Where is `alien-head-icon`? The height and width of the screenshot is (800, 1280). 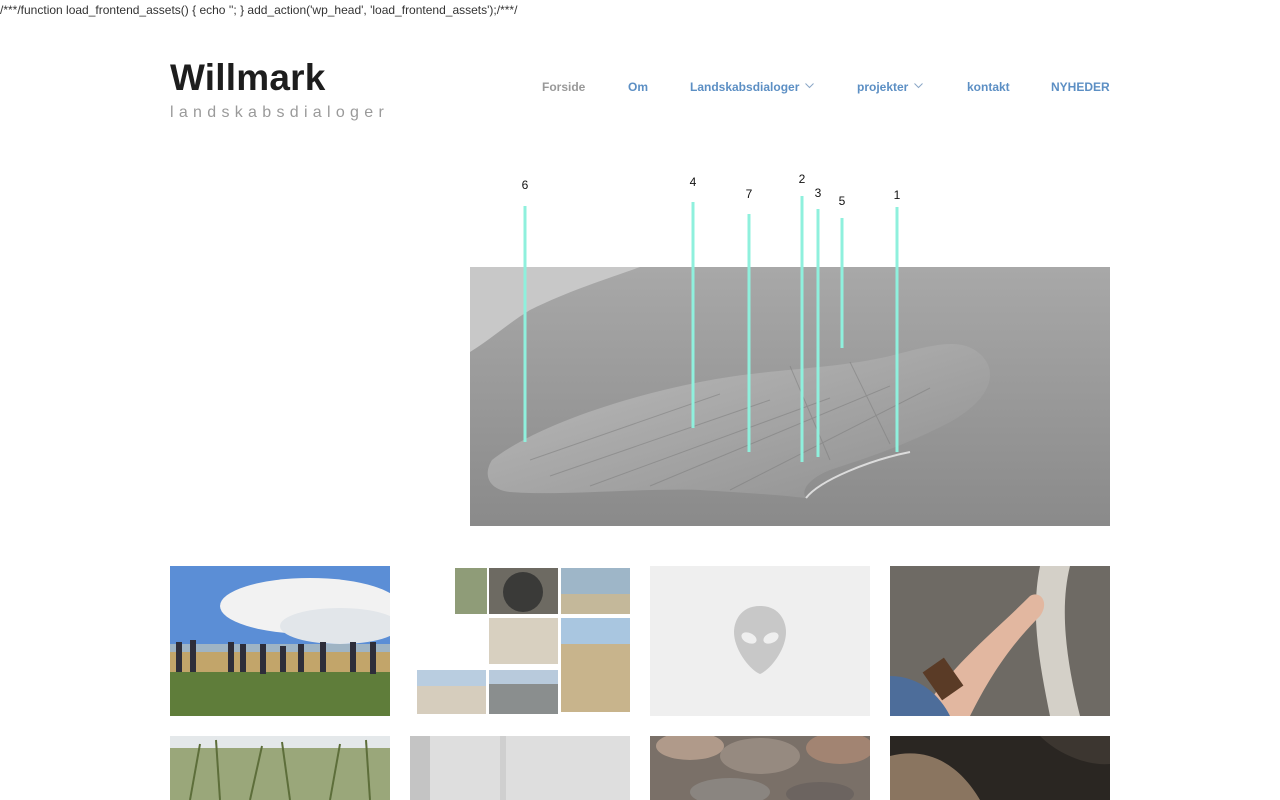 alien-head-icon is located at coordinates (760, 641).